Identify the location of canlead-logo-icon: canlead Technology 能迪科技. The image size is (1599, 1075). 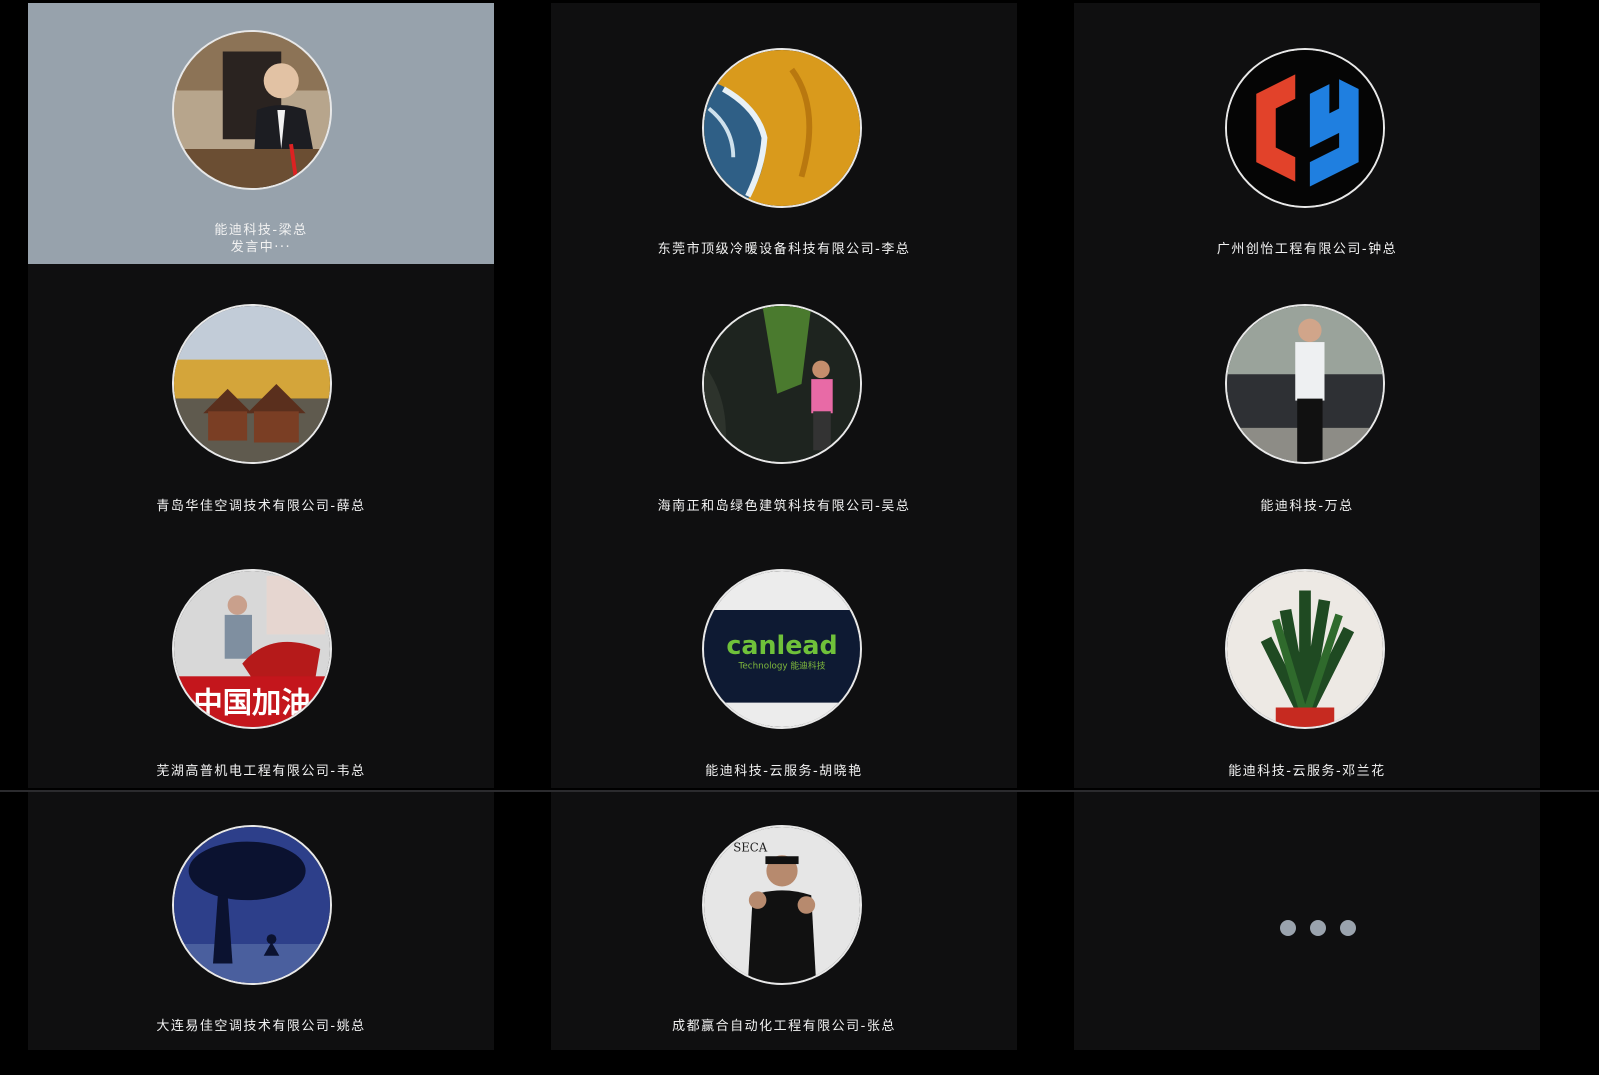
(782, 649).